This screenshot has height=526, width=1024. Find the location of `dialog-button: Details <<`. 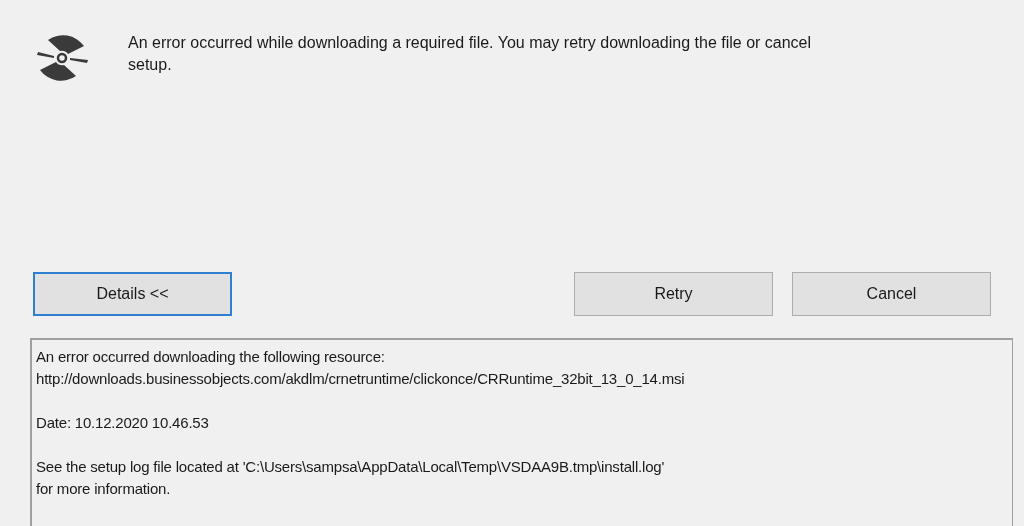

dialog-button: Details << is located at coordinates (132, 294).